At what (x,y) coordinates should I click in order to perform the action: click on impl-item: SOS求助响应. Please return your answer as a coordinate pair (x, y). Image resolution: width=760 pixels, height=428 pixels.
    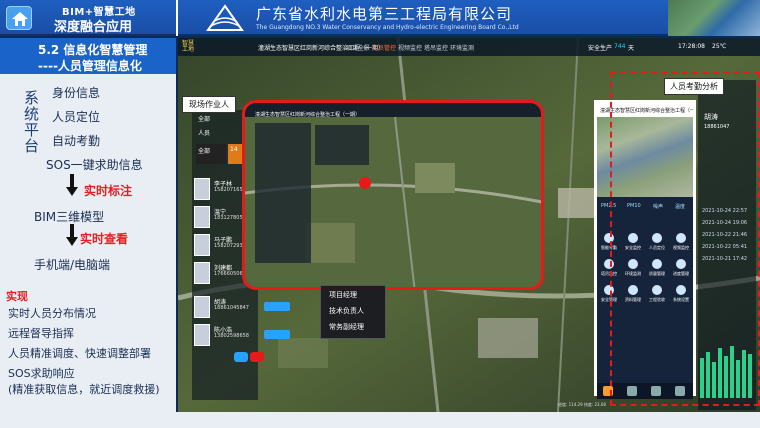
    Looking at the image, I should click on (41, 373).